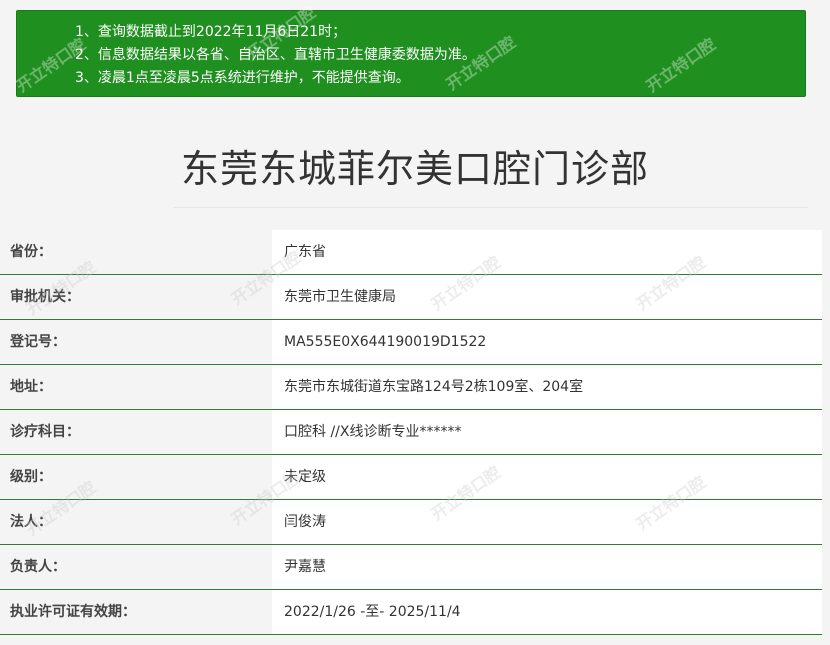  What do you see at coordinates (547, 522) in the screenshot?
I see `row-value-legal-person: 闫俊涛` at bounding box center [547, 522].